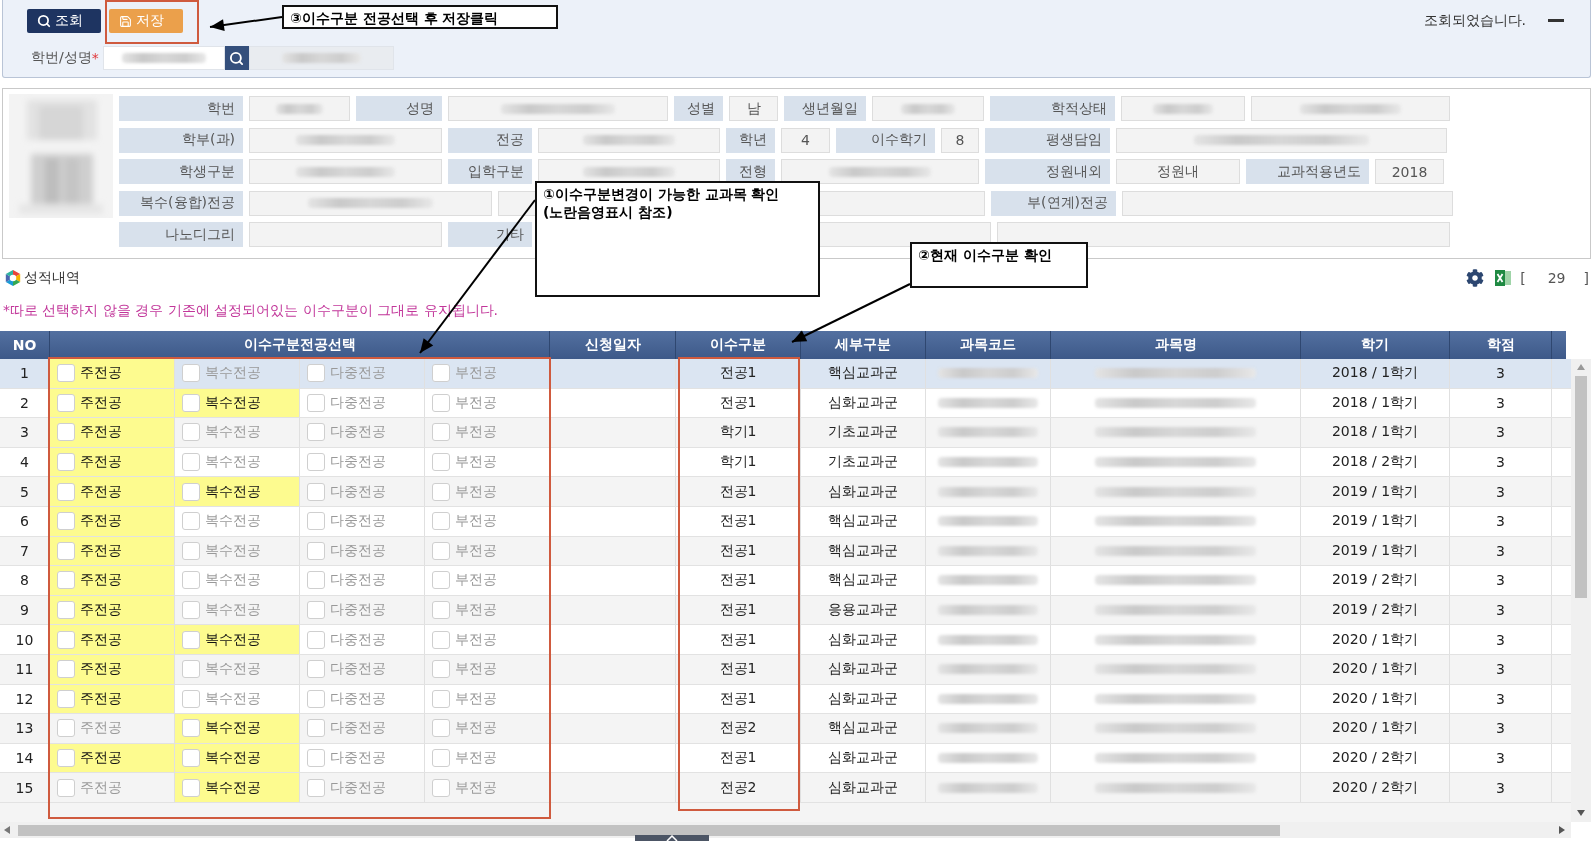  What do you see at coordinates (1375, 551) in the screenshot?
I see `table-cell: 2019 / 1학기` at bounding box center [1375, 551].